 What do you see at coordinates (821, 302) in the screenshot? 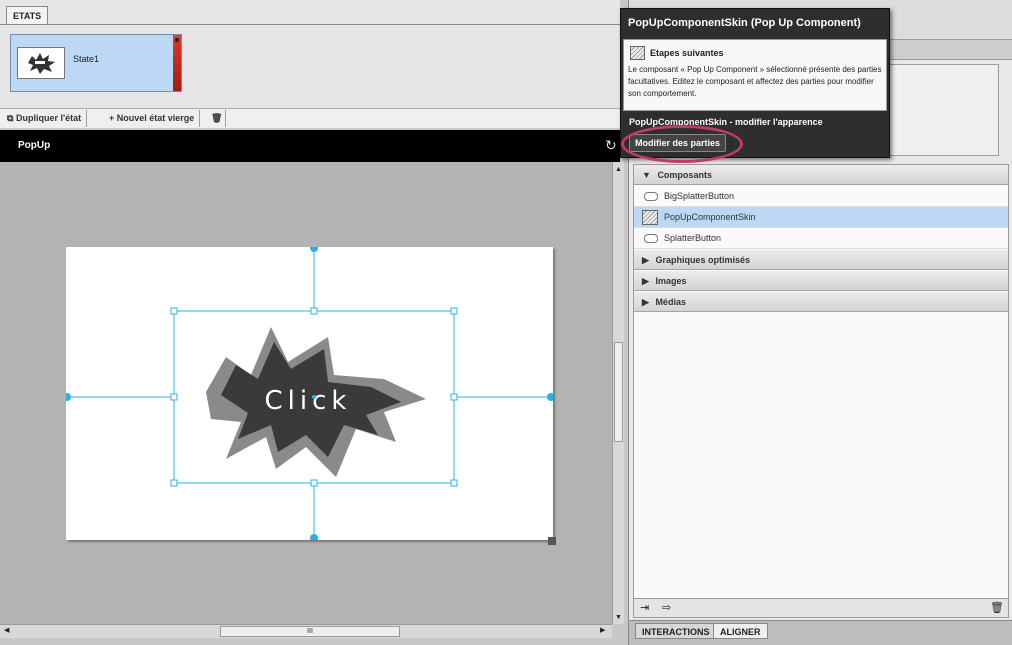
I see `section-media: ▶ Médias` at bounding box center [821, 302].